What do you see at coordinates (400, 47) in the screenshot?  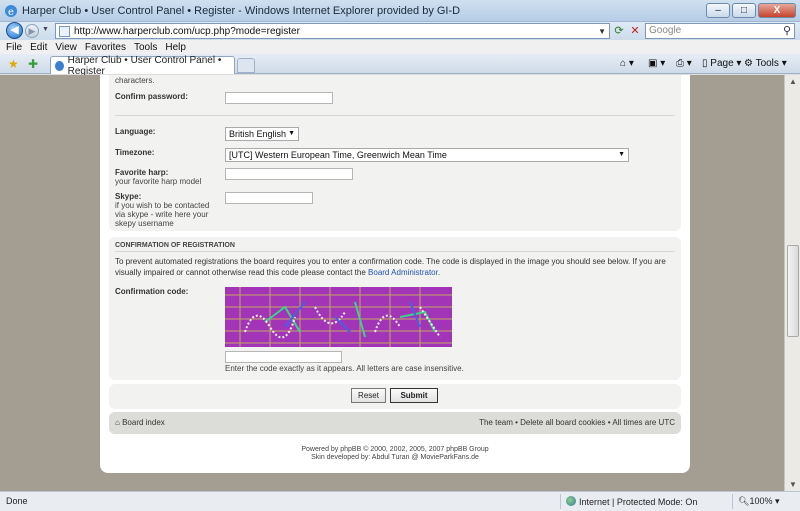 I see `menu-bar: File Edit View Favorites Tools Help` at bounding box center [400, 47].